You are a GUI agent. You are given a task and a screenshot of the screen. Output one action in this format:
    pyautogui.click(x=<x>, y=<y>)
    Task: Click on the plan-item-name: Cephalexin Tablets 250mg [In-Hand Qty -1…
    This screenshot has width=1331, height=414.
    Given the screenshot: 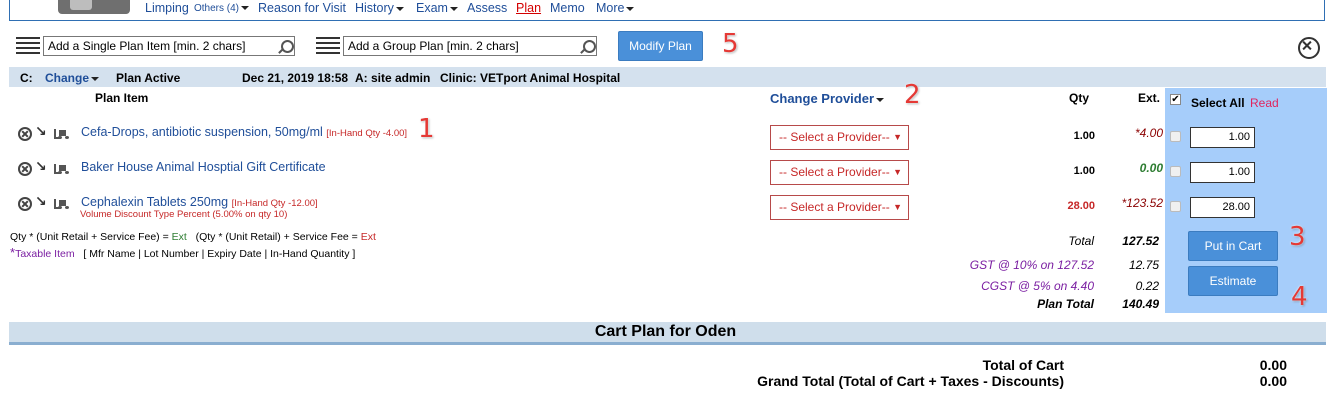 What is the action you would take?
    pyautogui.click(x=199, y=202)
    